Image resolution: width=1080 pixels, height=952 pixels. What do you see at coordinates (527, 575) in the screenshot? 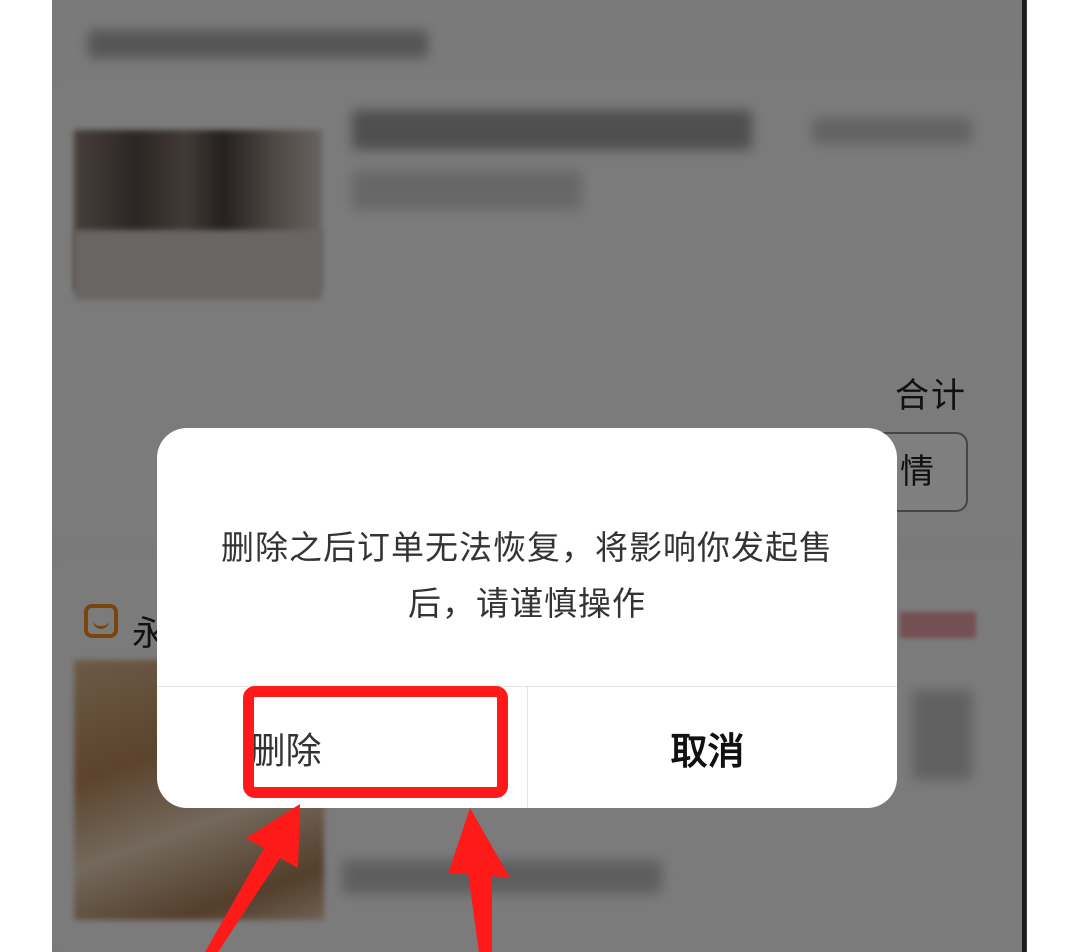
I see `dialog-message: 删除之后订单无法恢复，将影响你发起售后，请谨慎操作` at bounding box center [527, 575].